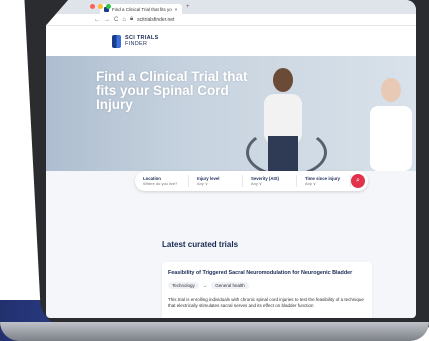  What do you see at coordinates (155, 20) in the screenshot?
I see `url-text: scitrialsfinder.net` at bounding box center [155, 20].